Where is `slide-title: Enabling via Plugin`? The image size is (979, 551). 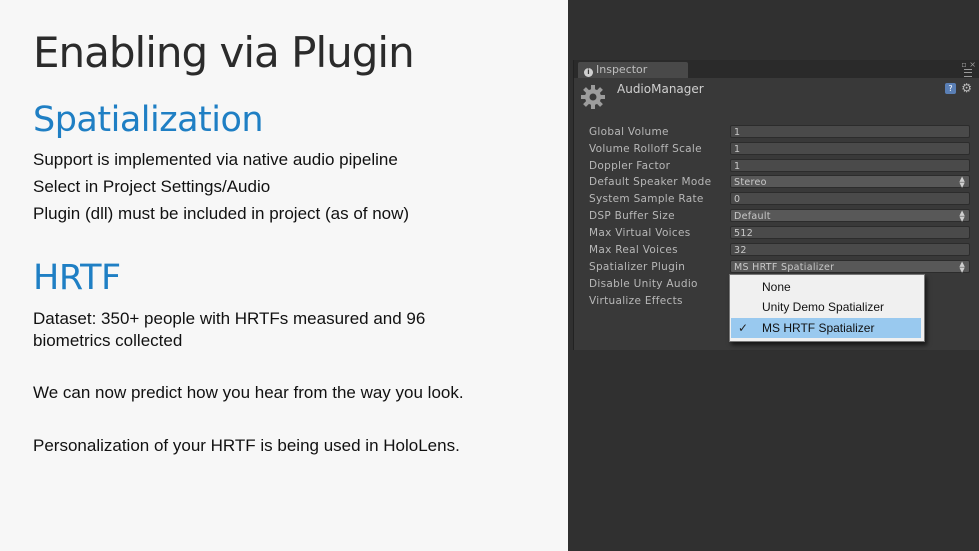
slide-title: Enabling via Plugin is located at coordinates (224, 52).